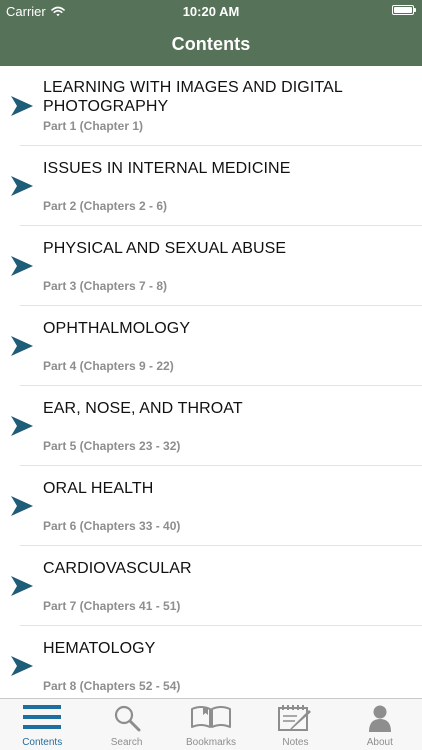  What do you see at coordinates (112, 526) in the screenshot?
I see `list-item-subtitle: Part 6 (Chapters 33 - 40)` at bounding box center [112, 526].